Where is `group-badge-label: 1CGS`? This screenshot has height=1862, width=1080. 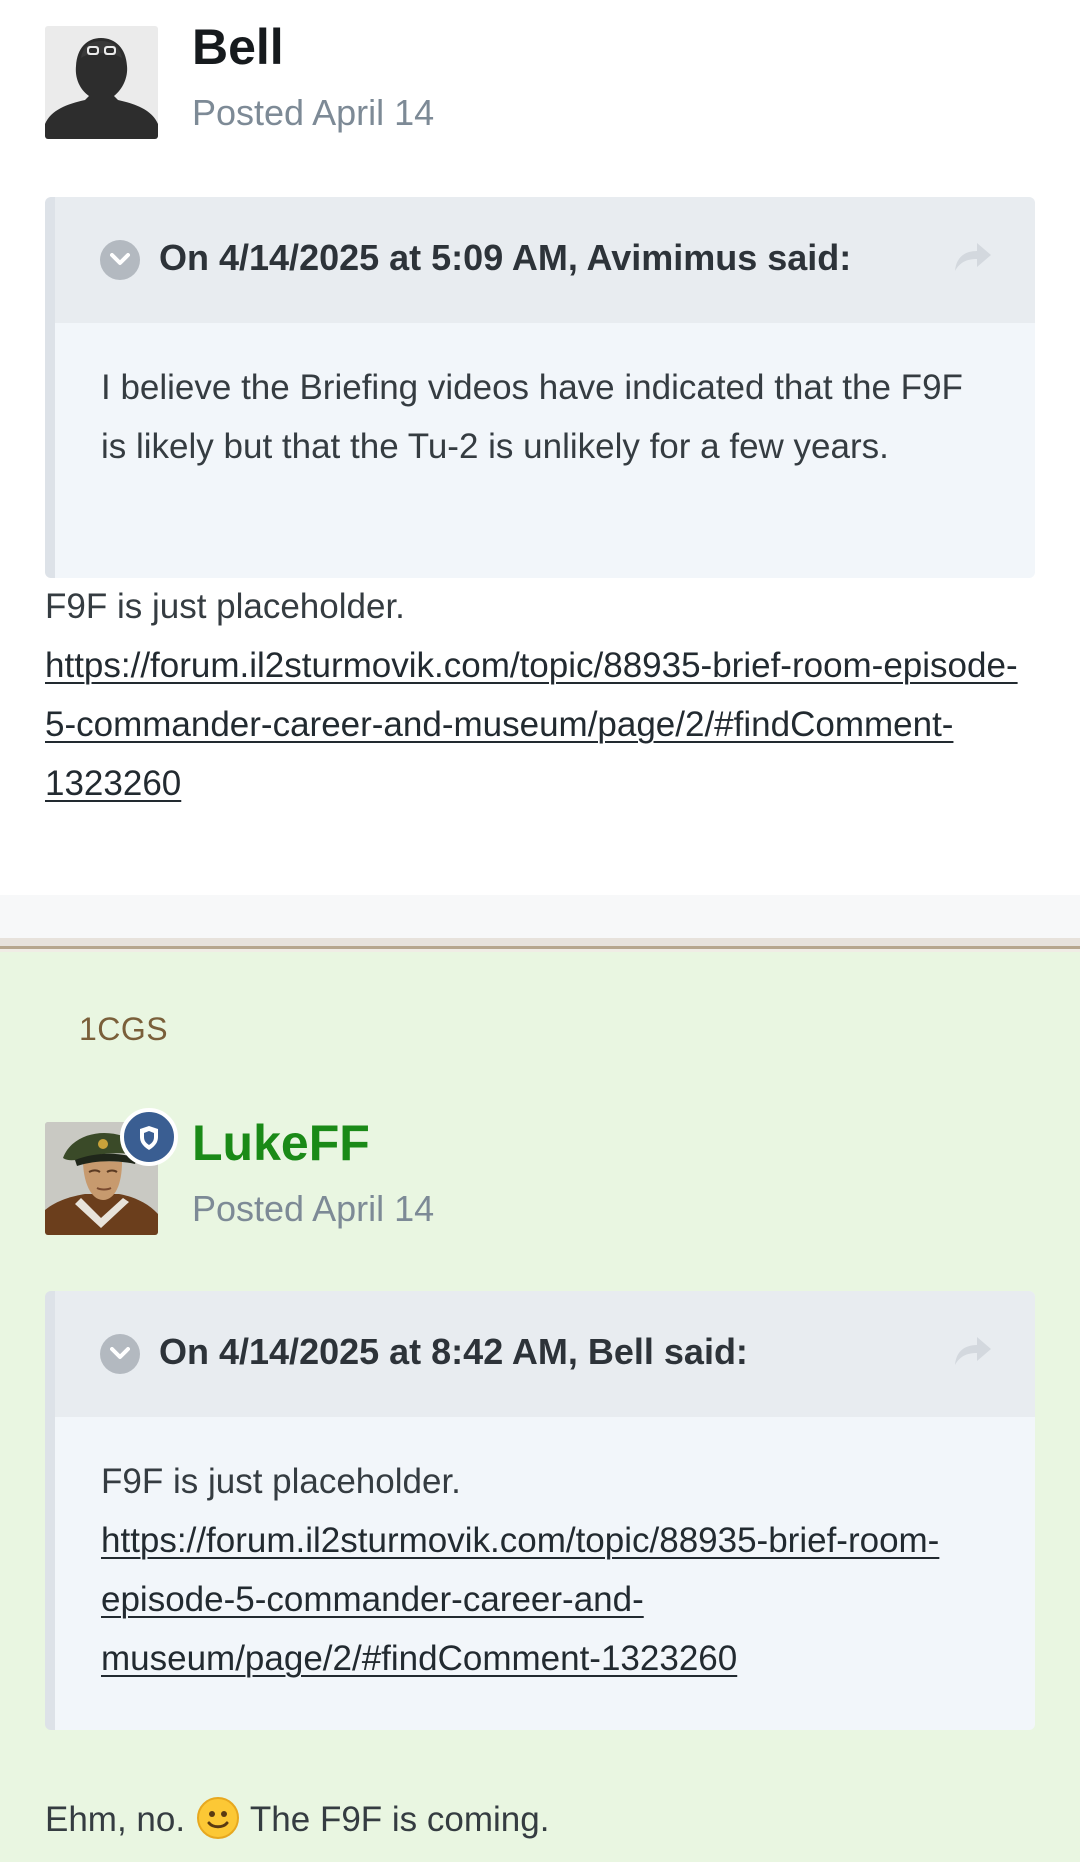 group-badge-label: 1CGS is located at coordinates (124, 1029).